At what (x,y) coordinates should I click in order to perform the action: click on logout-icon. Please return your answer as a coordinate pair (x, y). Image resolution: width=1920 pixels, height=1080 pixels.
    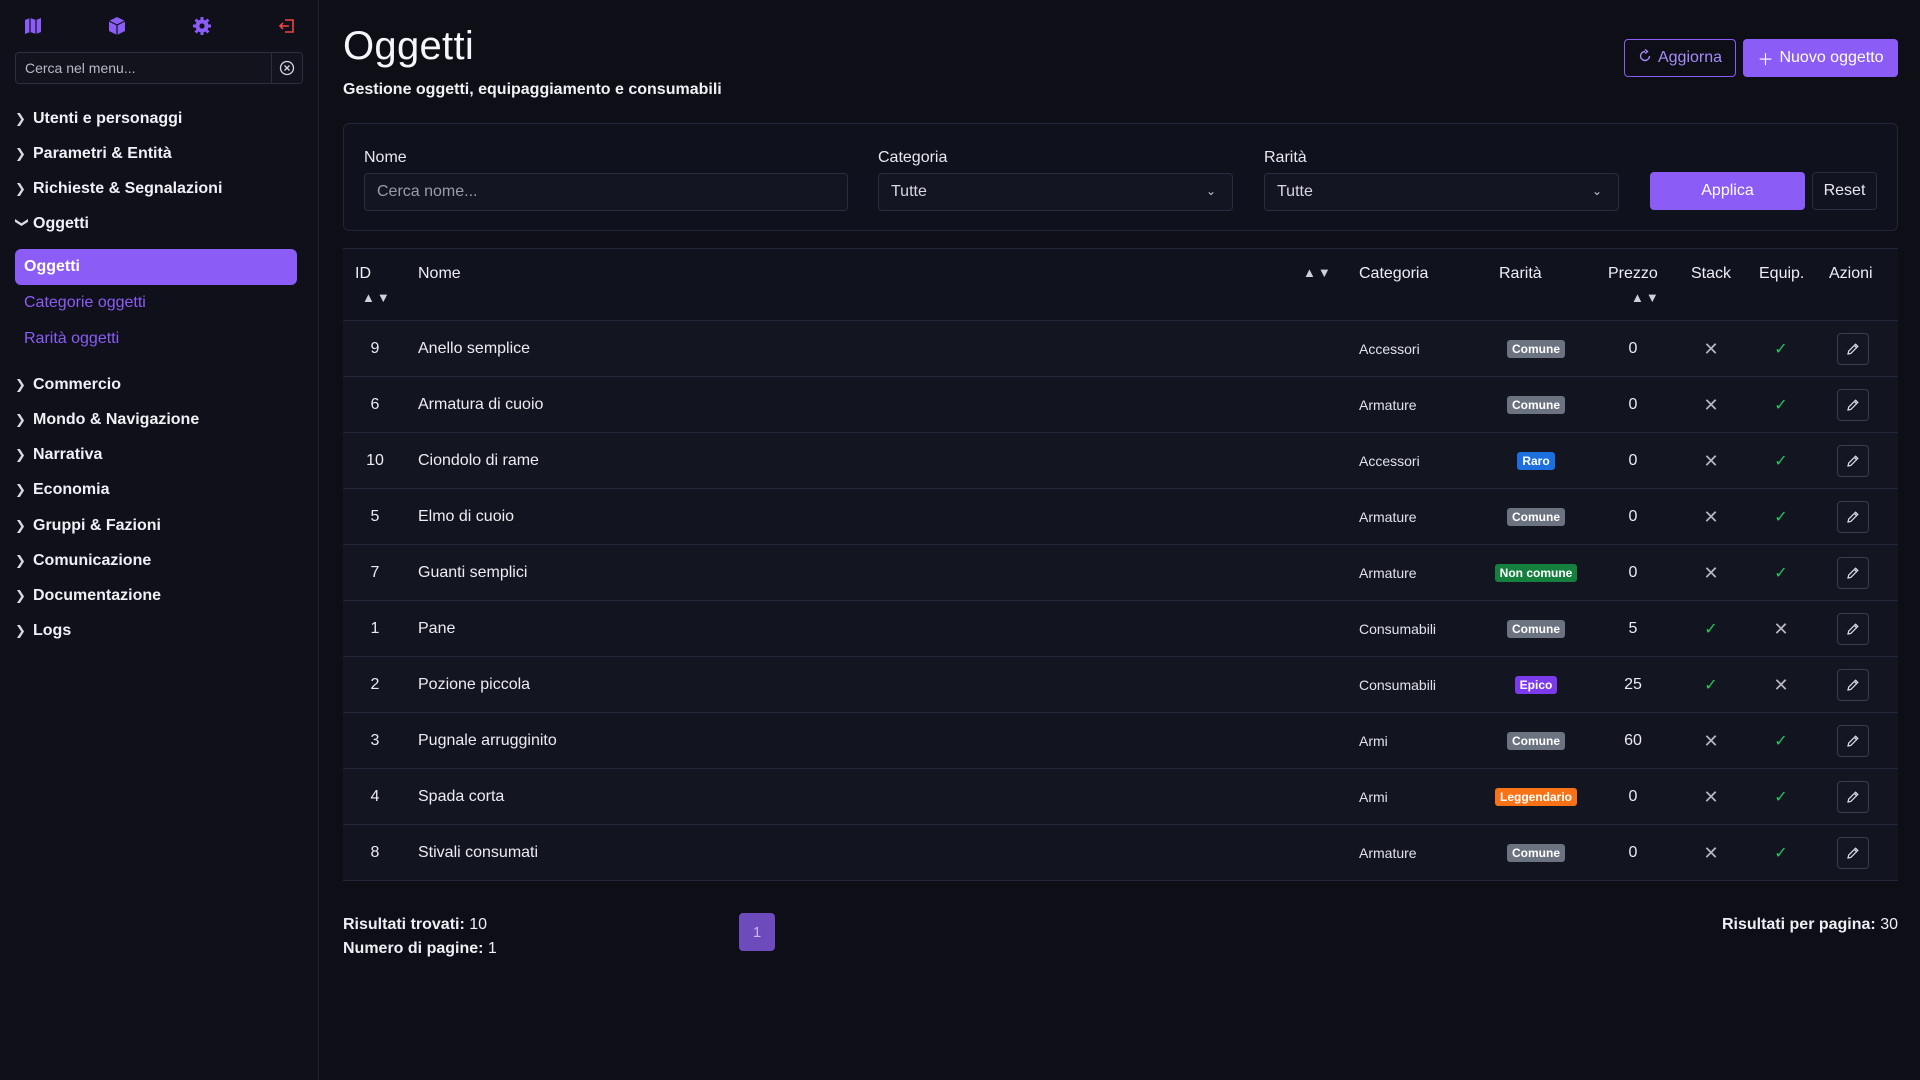
    Looking at the image, I should click on (287, 26).